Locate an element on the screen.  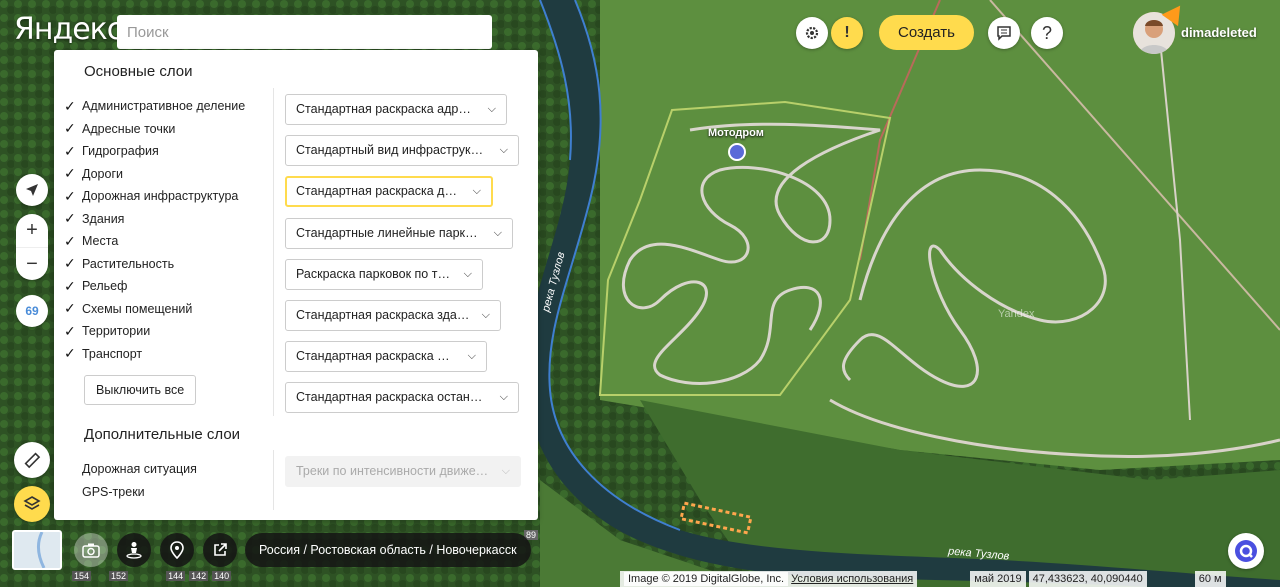
style-select-places: Стандартная раскраска мест ⌵ is located at coordinates (386, 356).